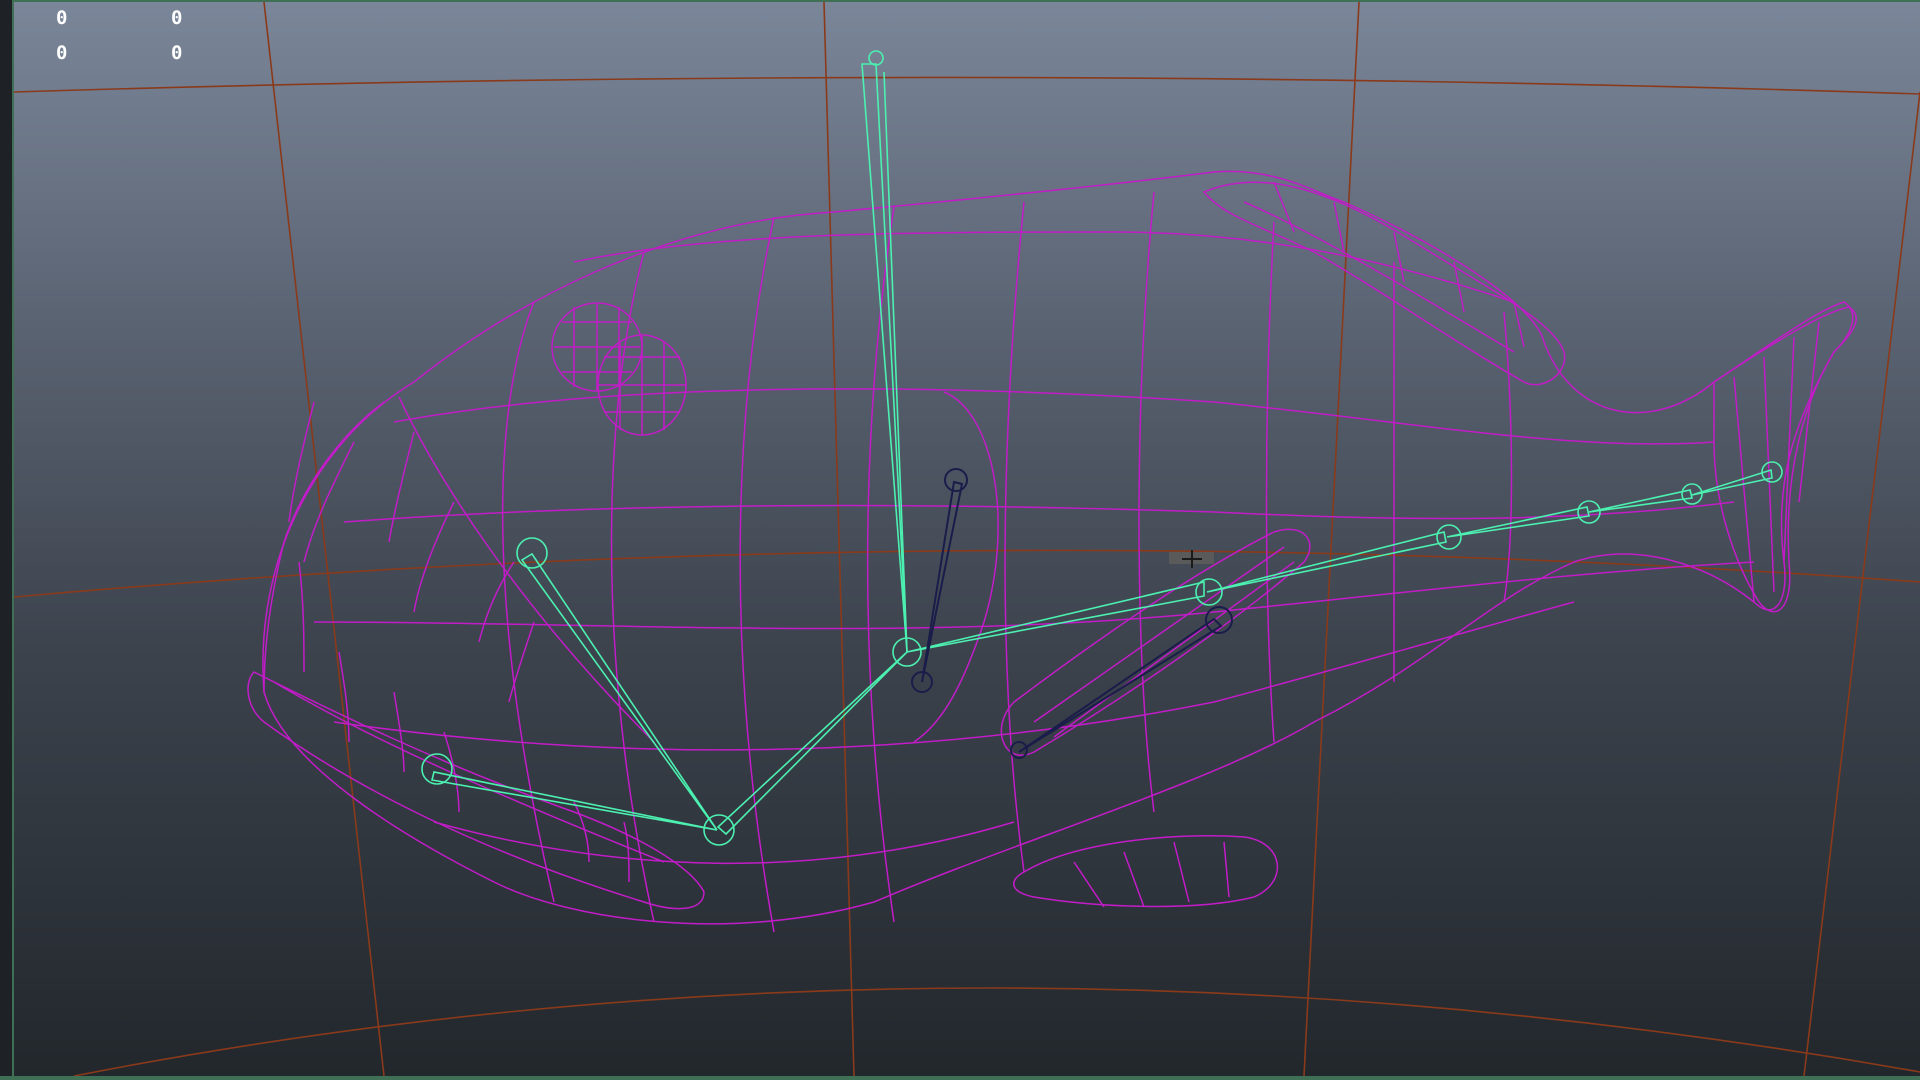  What do you see at coordinates (1191, 559) in the screenshot?
I see `move-pivot-icon` at bounding box center [1191, 559].